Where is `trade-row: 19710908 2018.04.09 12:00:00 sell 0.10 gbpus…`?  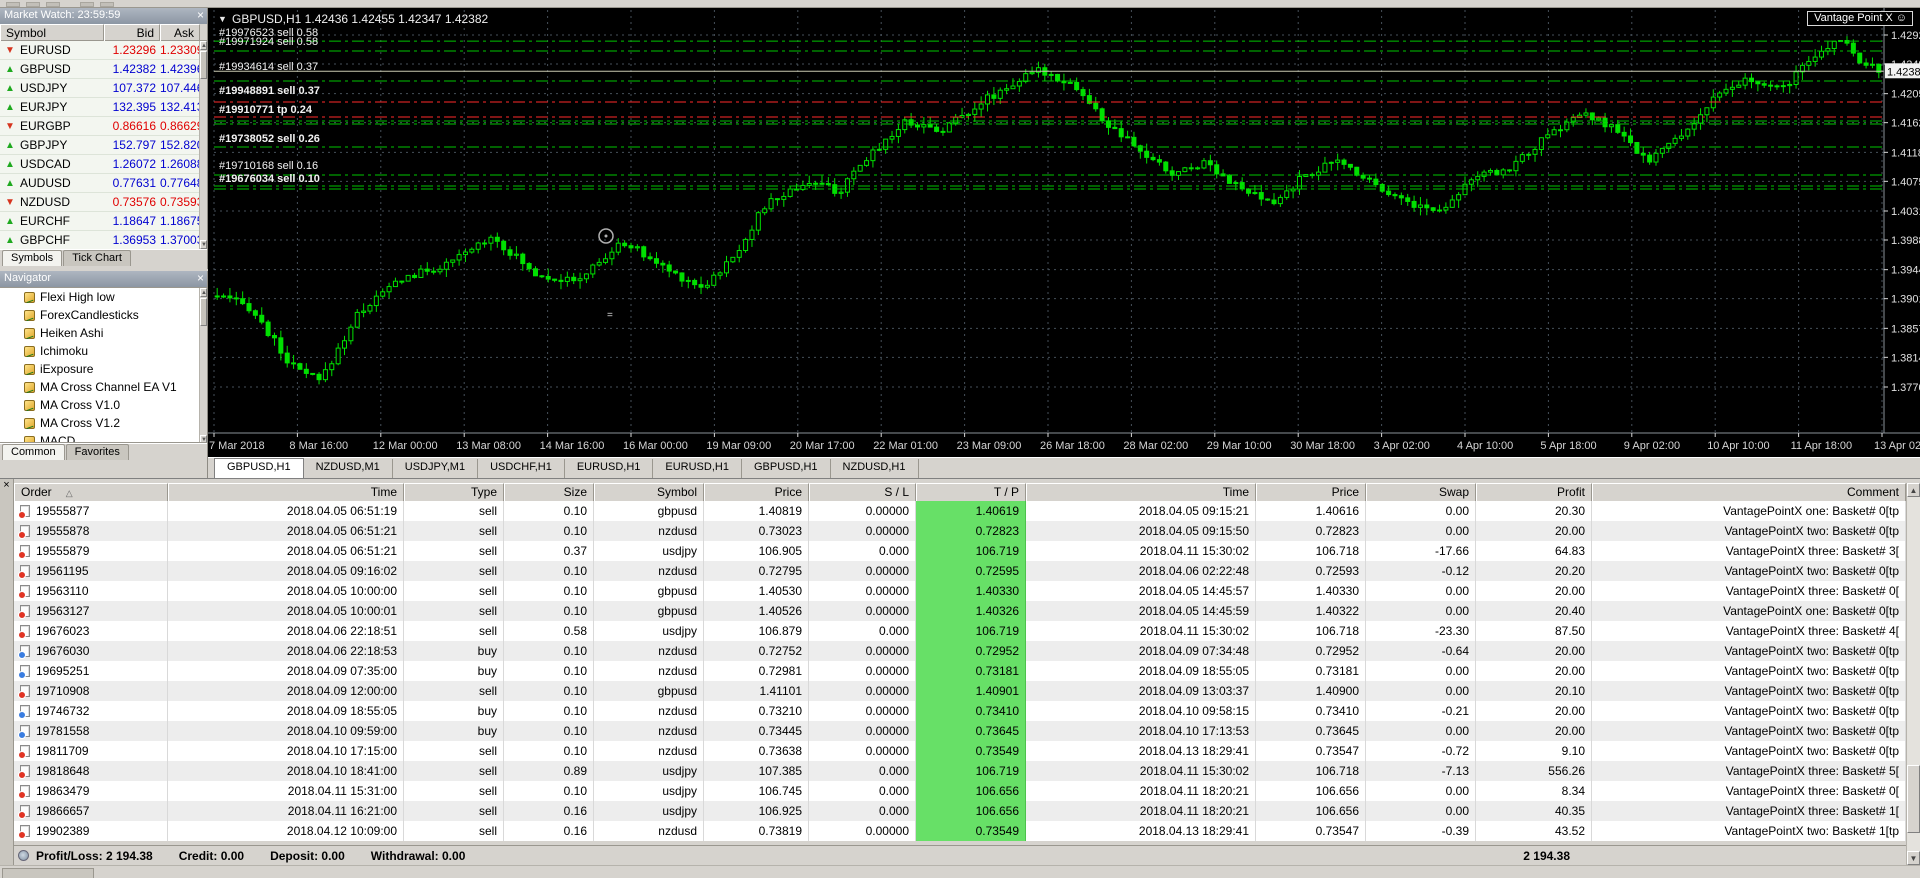
trade-row: 19710908 2018.04.09 12:00:00 sell 0.10 gbpus… is located at coordinates (960, 691).